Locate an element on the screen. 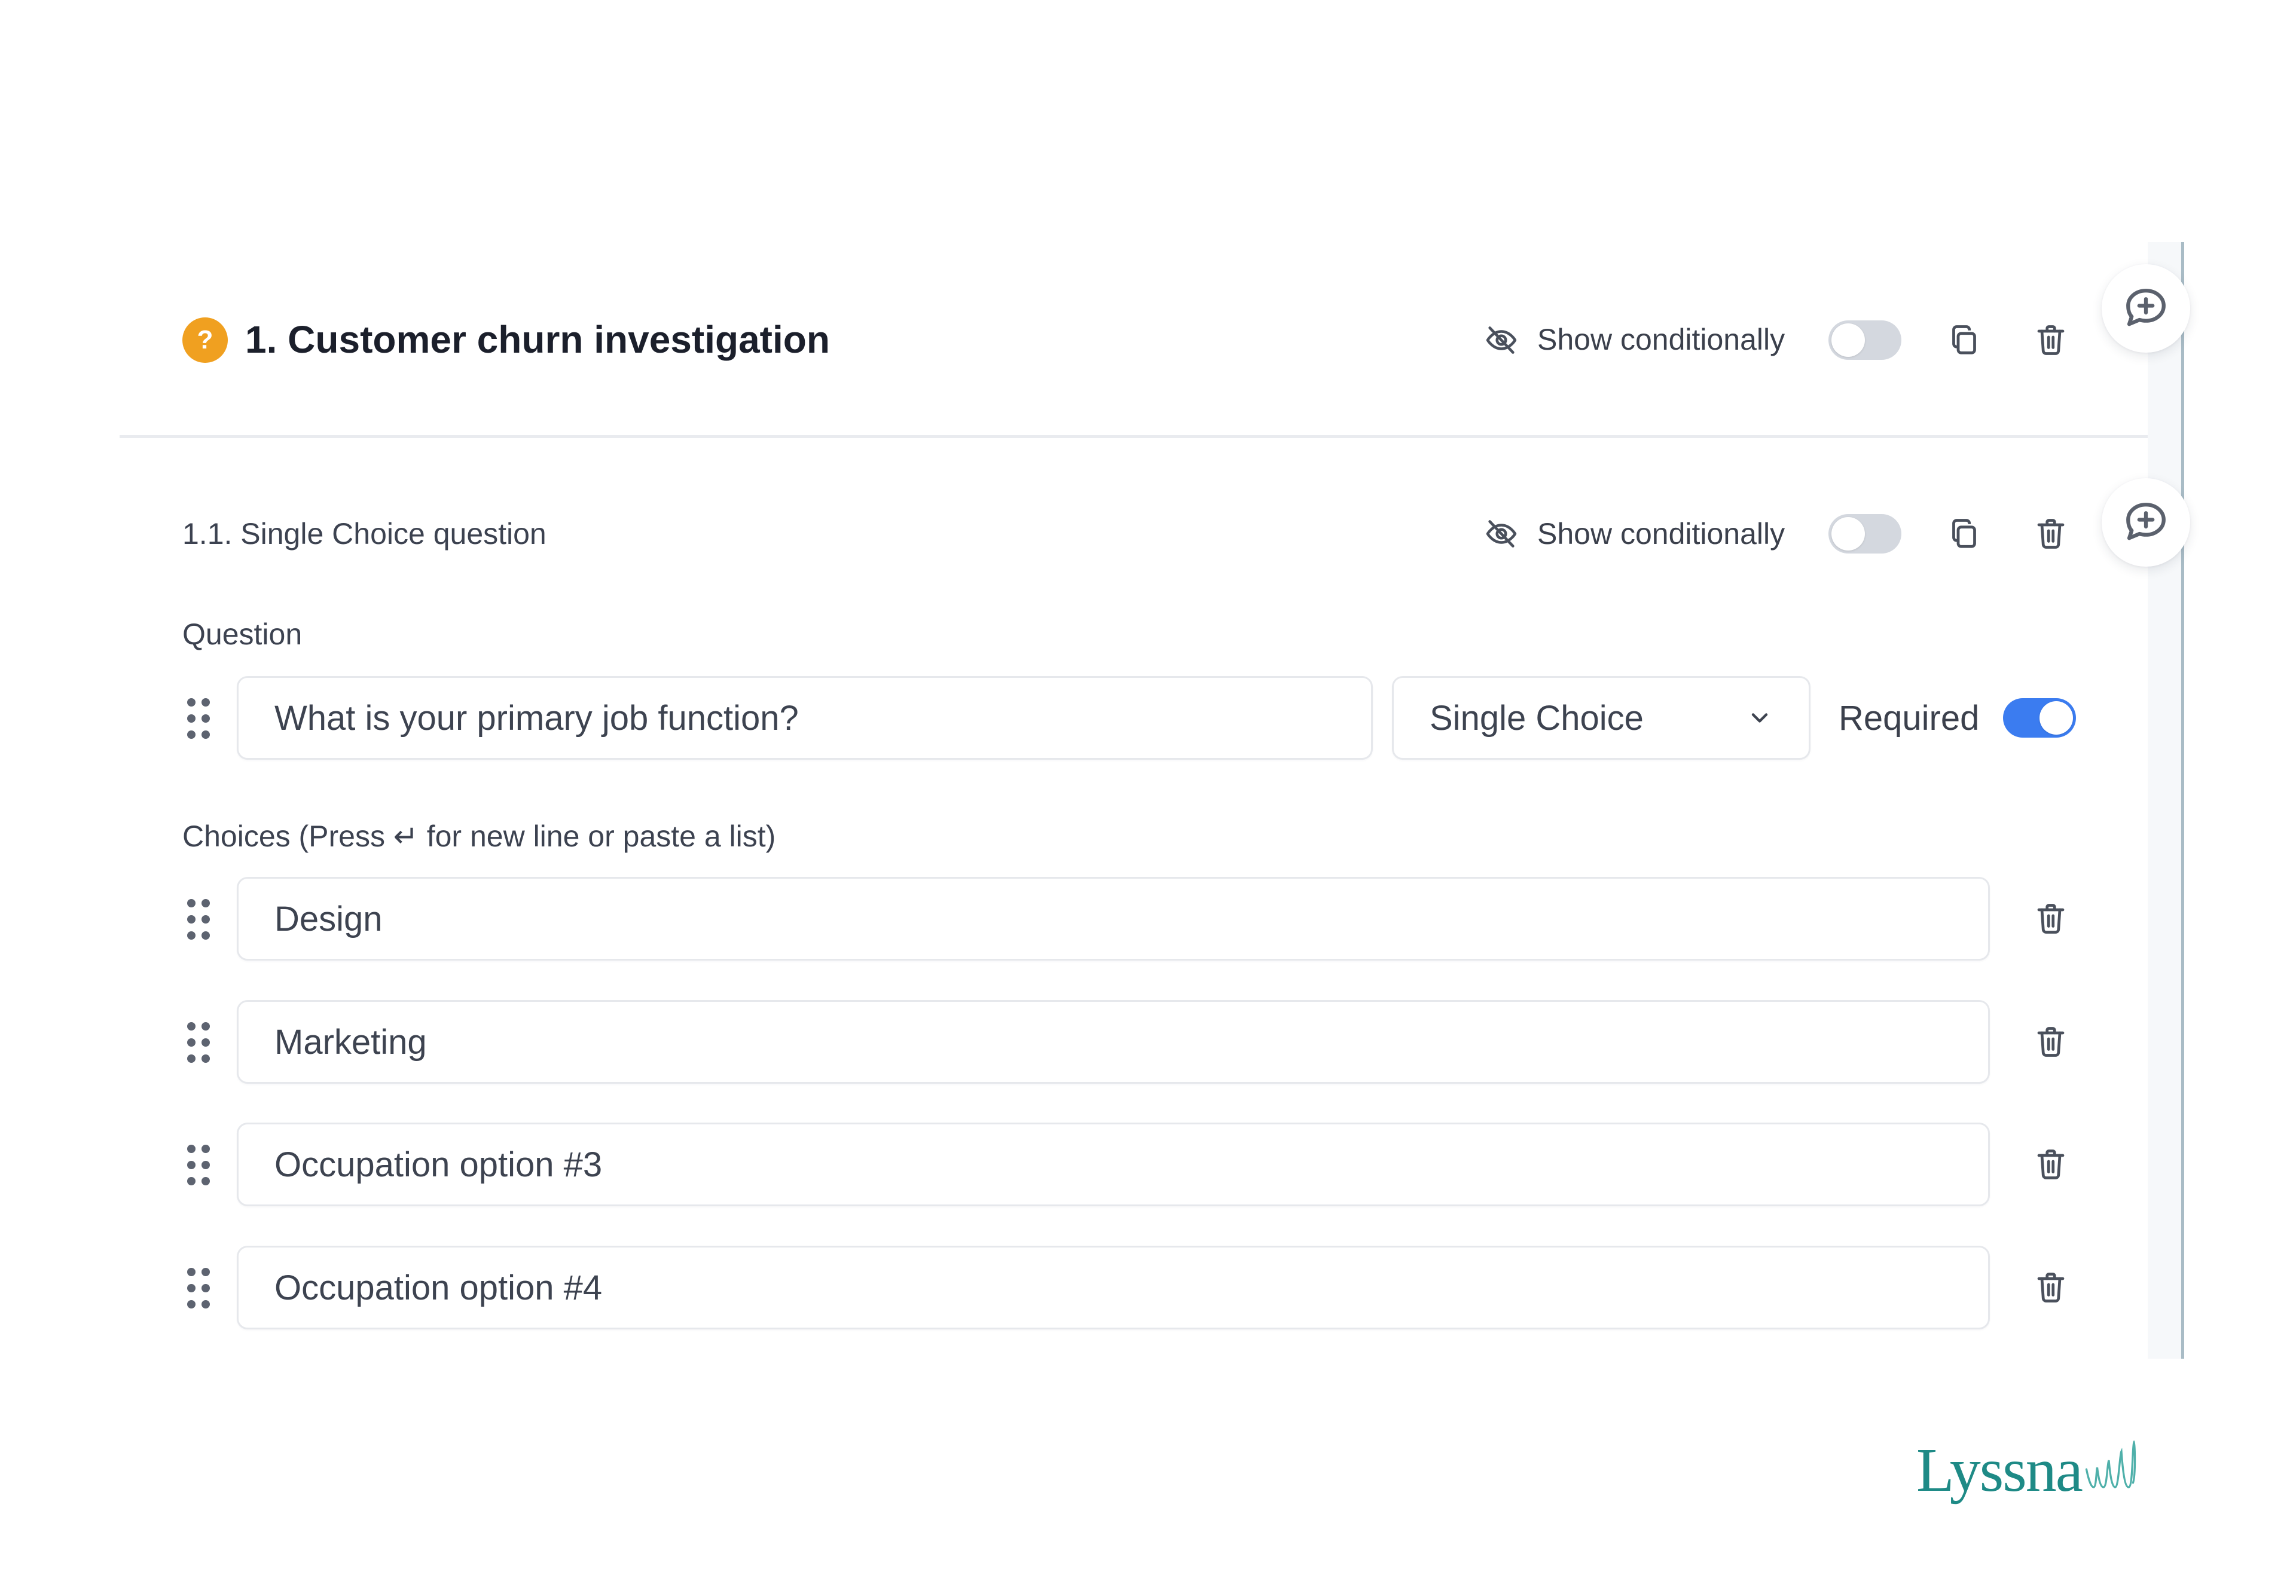 The height and width of the screenshot is (1596, 2296). lyssna-logo: Lyssna is located at coordinates (2027, 1470).